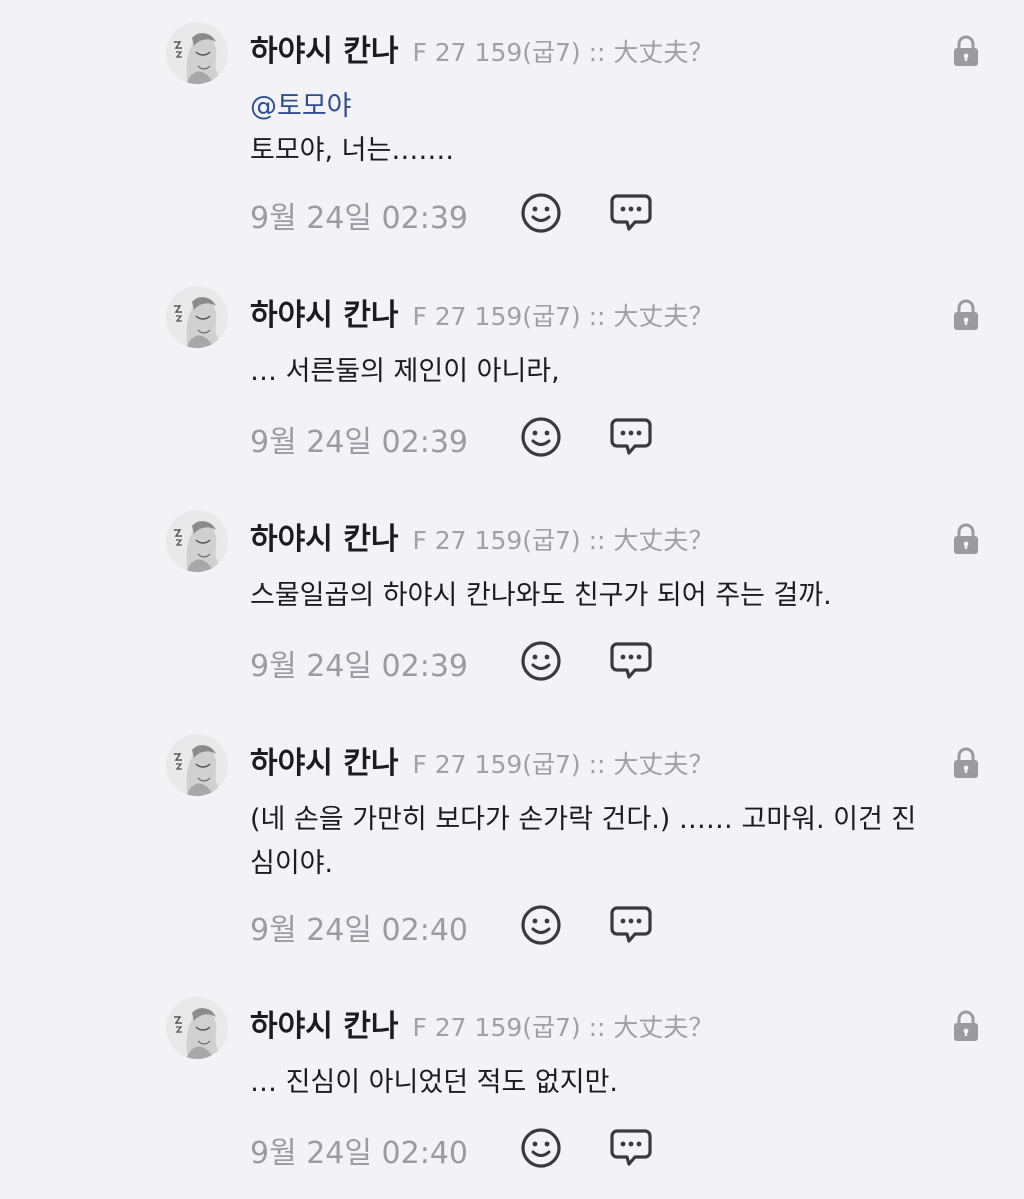 Image resolution: width=1024 pixels, height=1199 pixels. What do you see at coordinates (610, 107) in the screenshot?
I see `mention-link: @토모야` at bounding box center [610, 107].